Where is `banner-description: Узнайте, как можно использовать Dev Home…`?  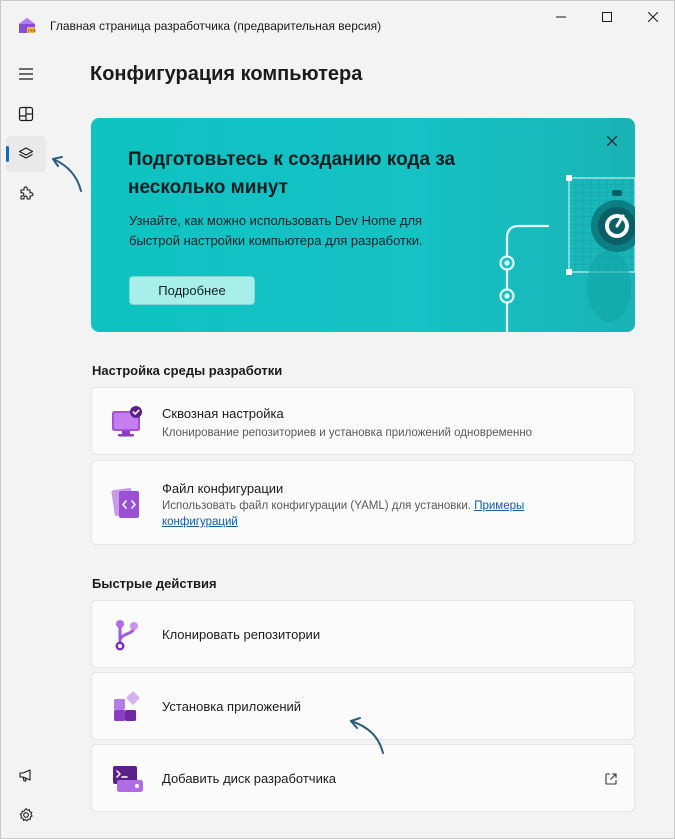
banner-description: Узнайте, как можно использовать Dev Home… is located at coordinates (276, 230).